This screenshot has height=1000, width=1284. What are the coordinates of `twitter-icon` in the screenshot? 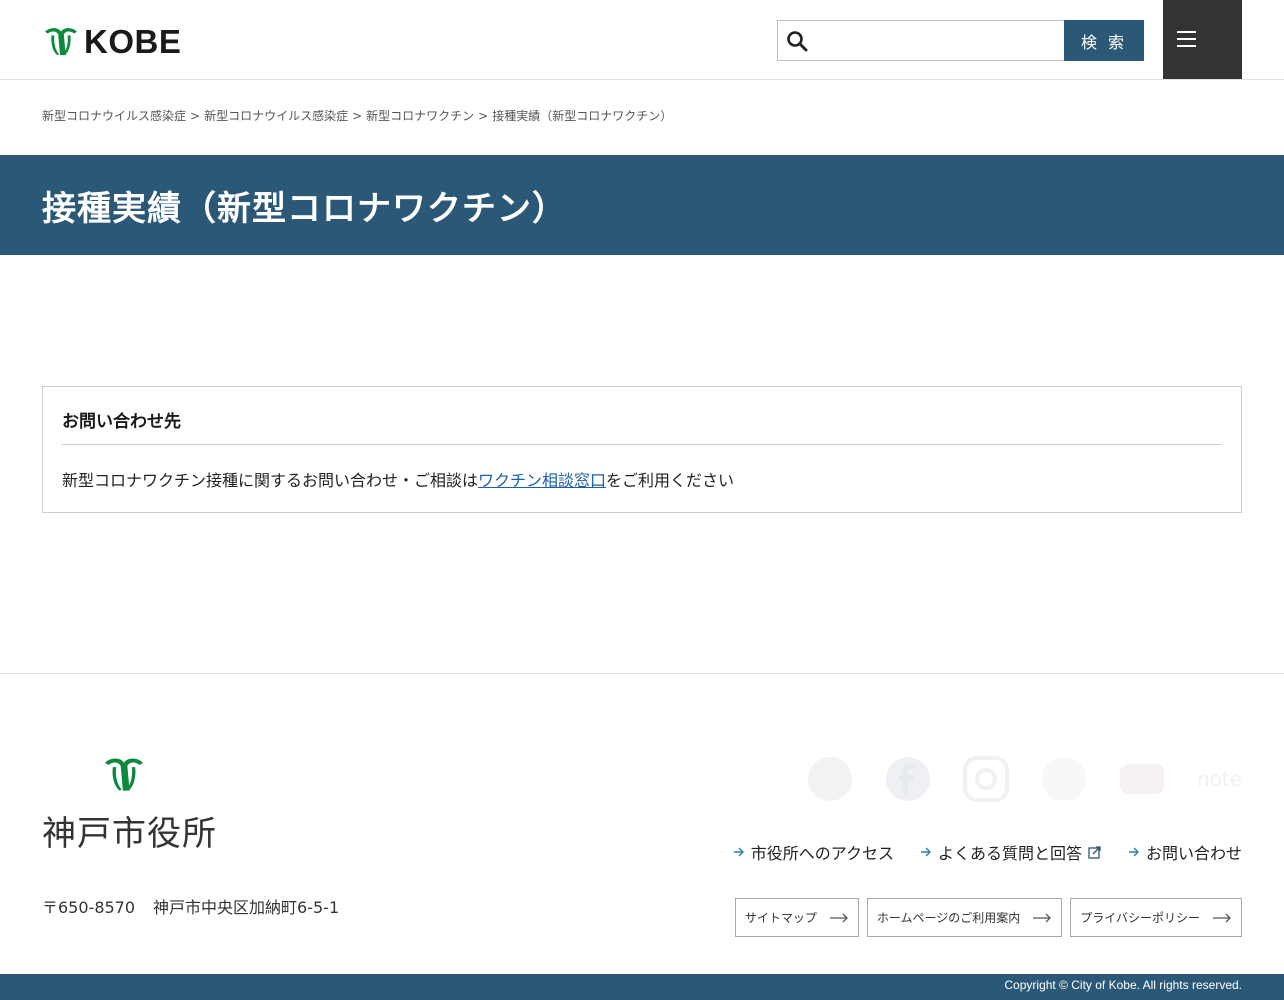 It's located at (1064, 779).